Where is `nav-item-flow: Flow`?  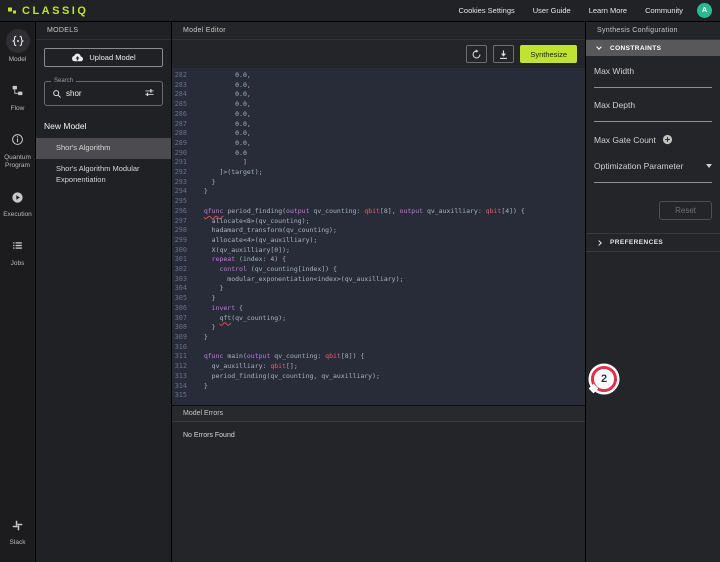 nav-item-flow: Flow is located at coordinates (17, 97).